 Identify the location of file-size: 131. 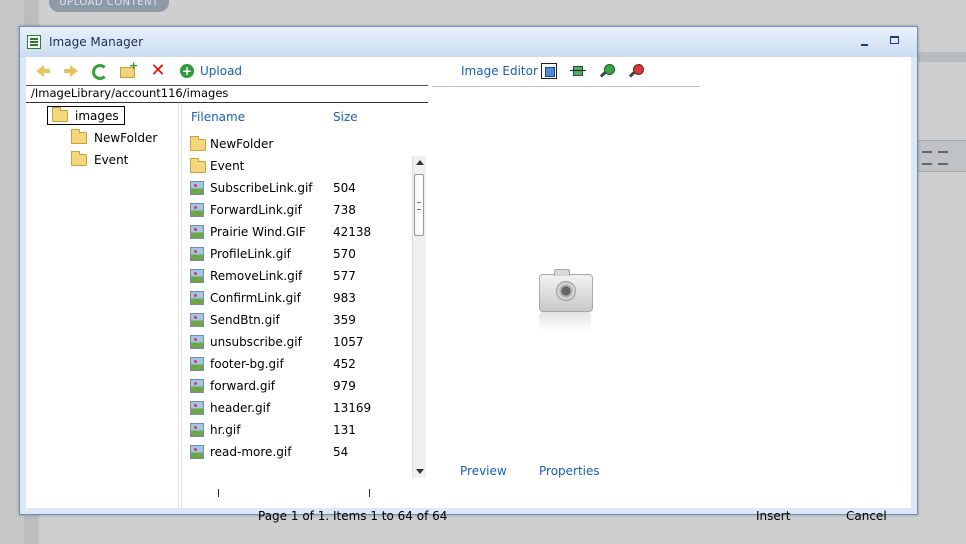
(344, 430).